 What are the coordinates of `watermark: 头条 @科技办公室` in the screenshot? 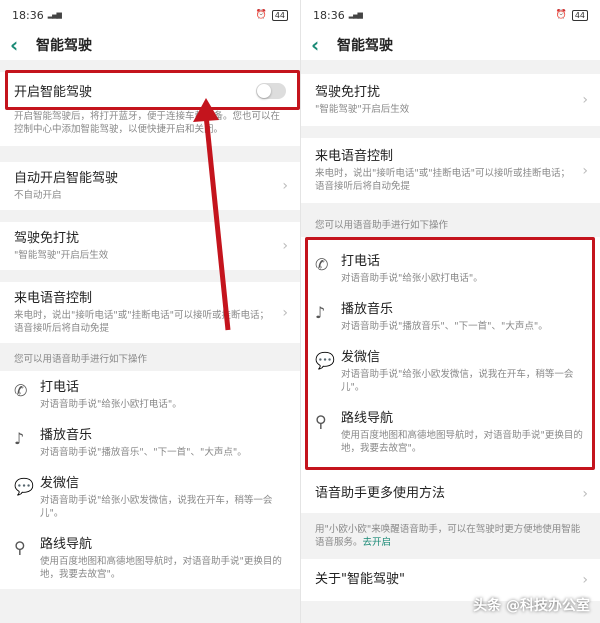 It's located at (531, 606).